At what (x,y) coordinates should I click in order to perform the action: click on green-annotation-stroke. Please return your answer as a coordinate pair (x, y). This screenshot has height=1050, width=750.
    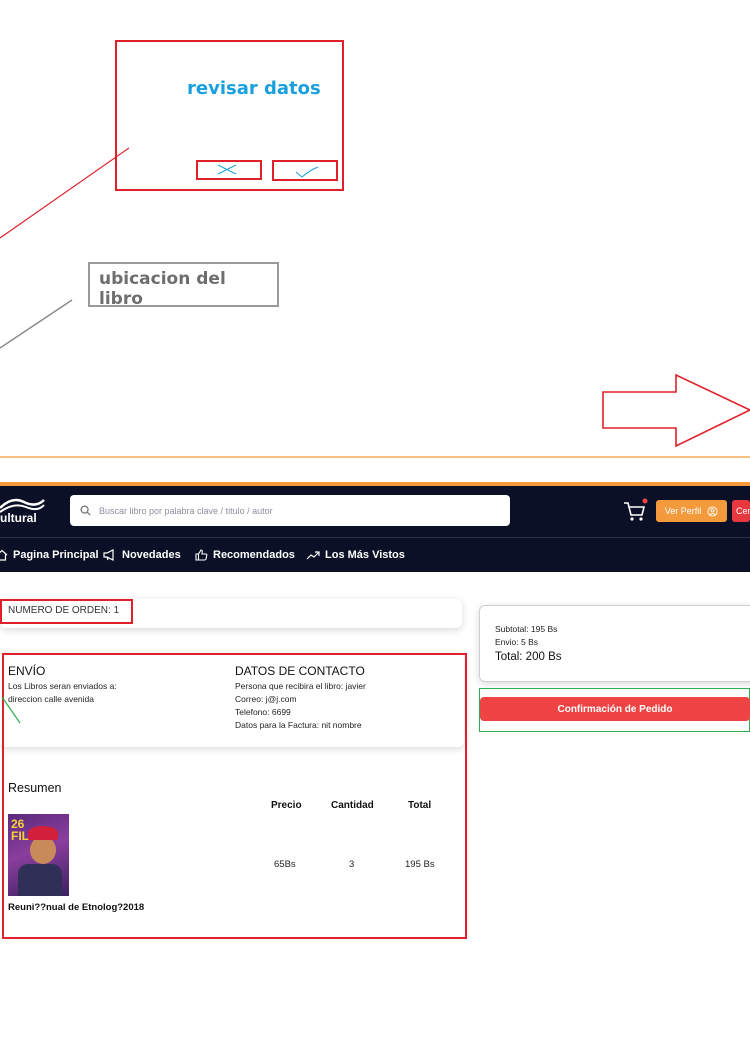
    Looking at the image, I should click on (11, 710).